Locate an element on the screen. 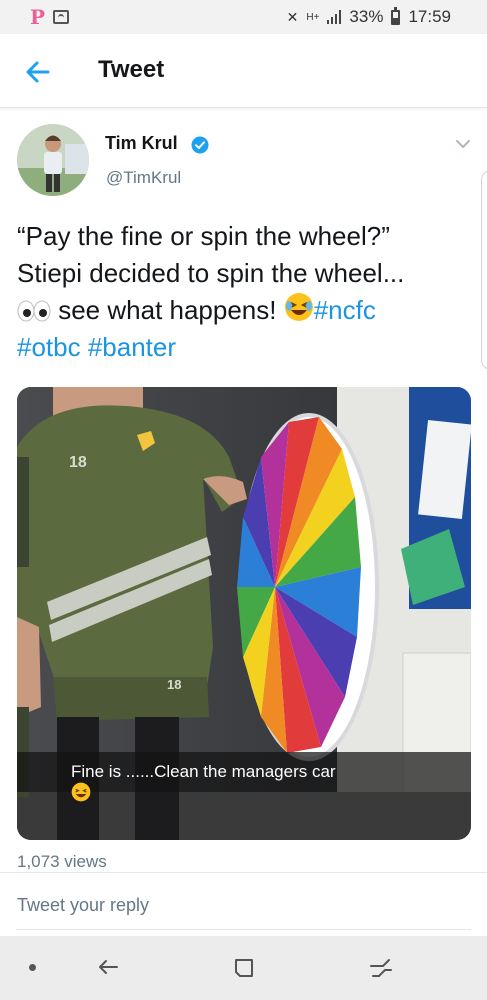 The image size is (487, 1000). nav-recents-icon is located at coordinates (381, 968).